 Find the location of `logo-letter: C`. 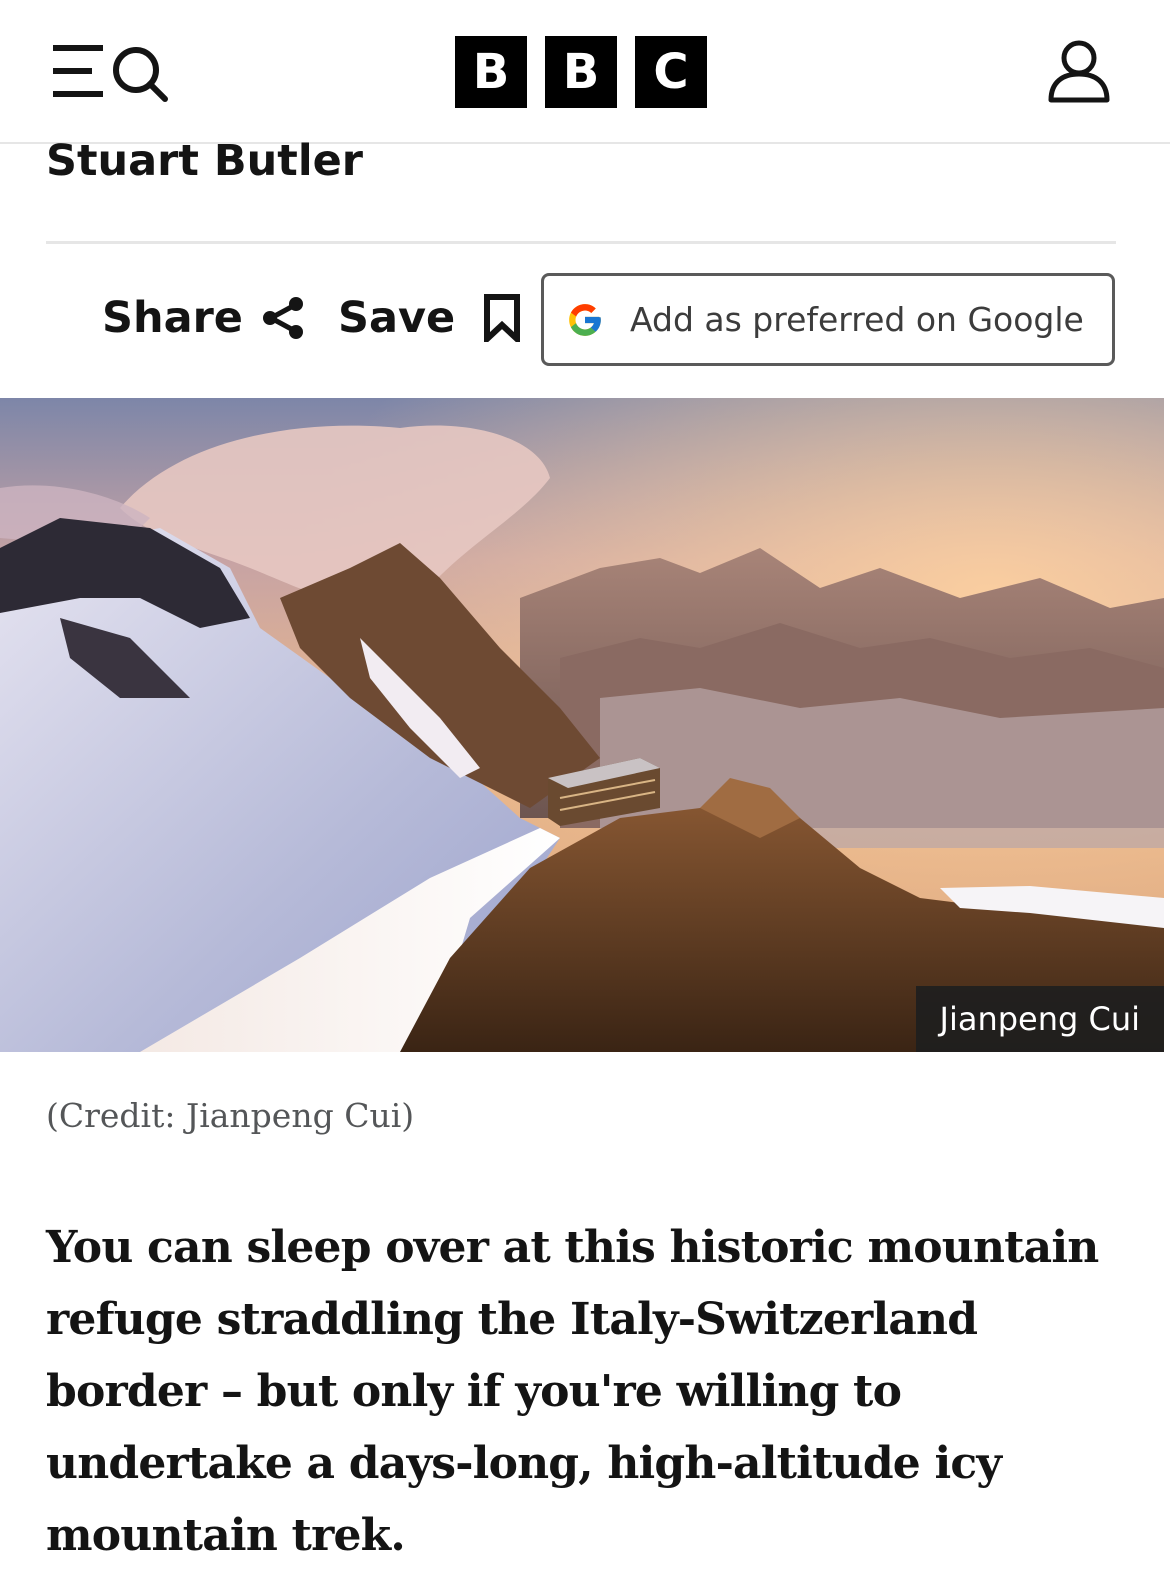

logo-letter: C is located at coordinates (671, 72).